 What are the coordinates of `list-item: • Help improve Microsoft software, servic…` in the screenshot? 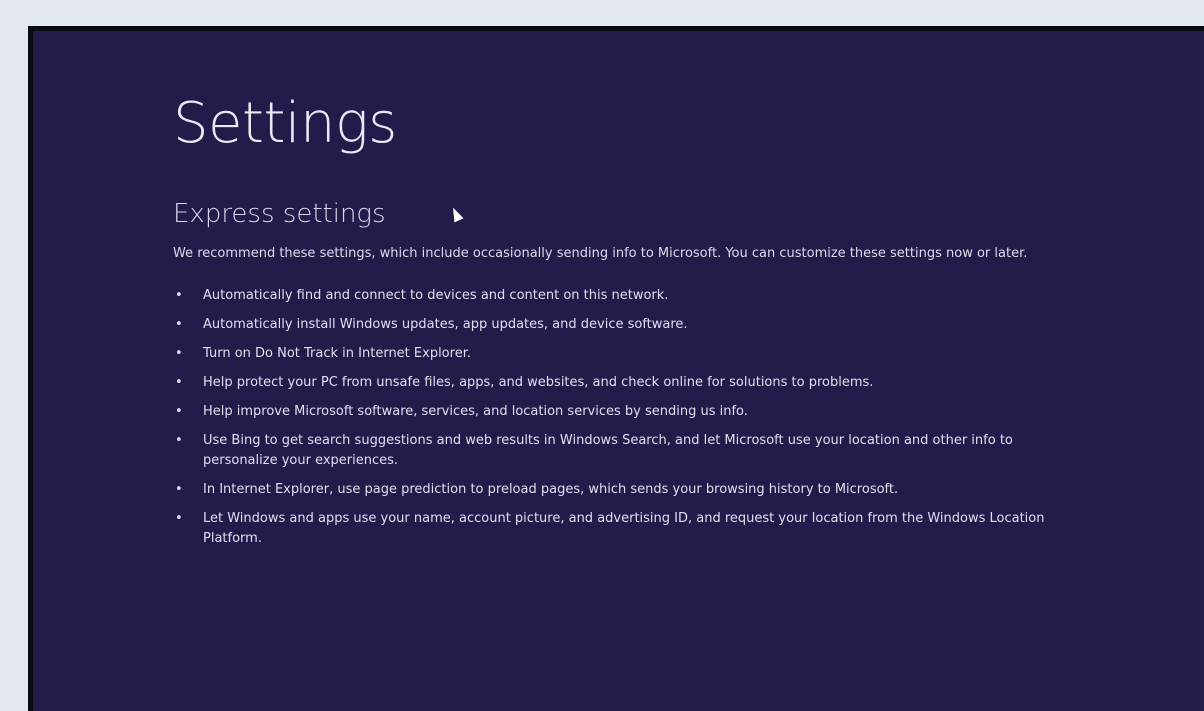 It's located at (618, 412).